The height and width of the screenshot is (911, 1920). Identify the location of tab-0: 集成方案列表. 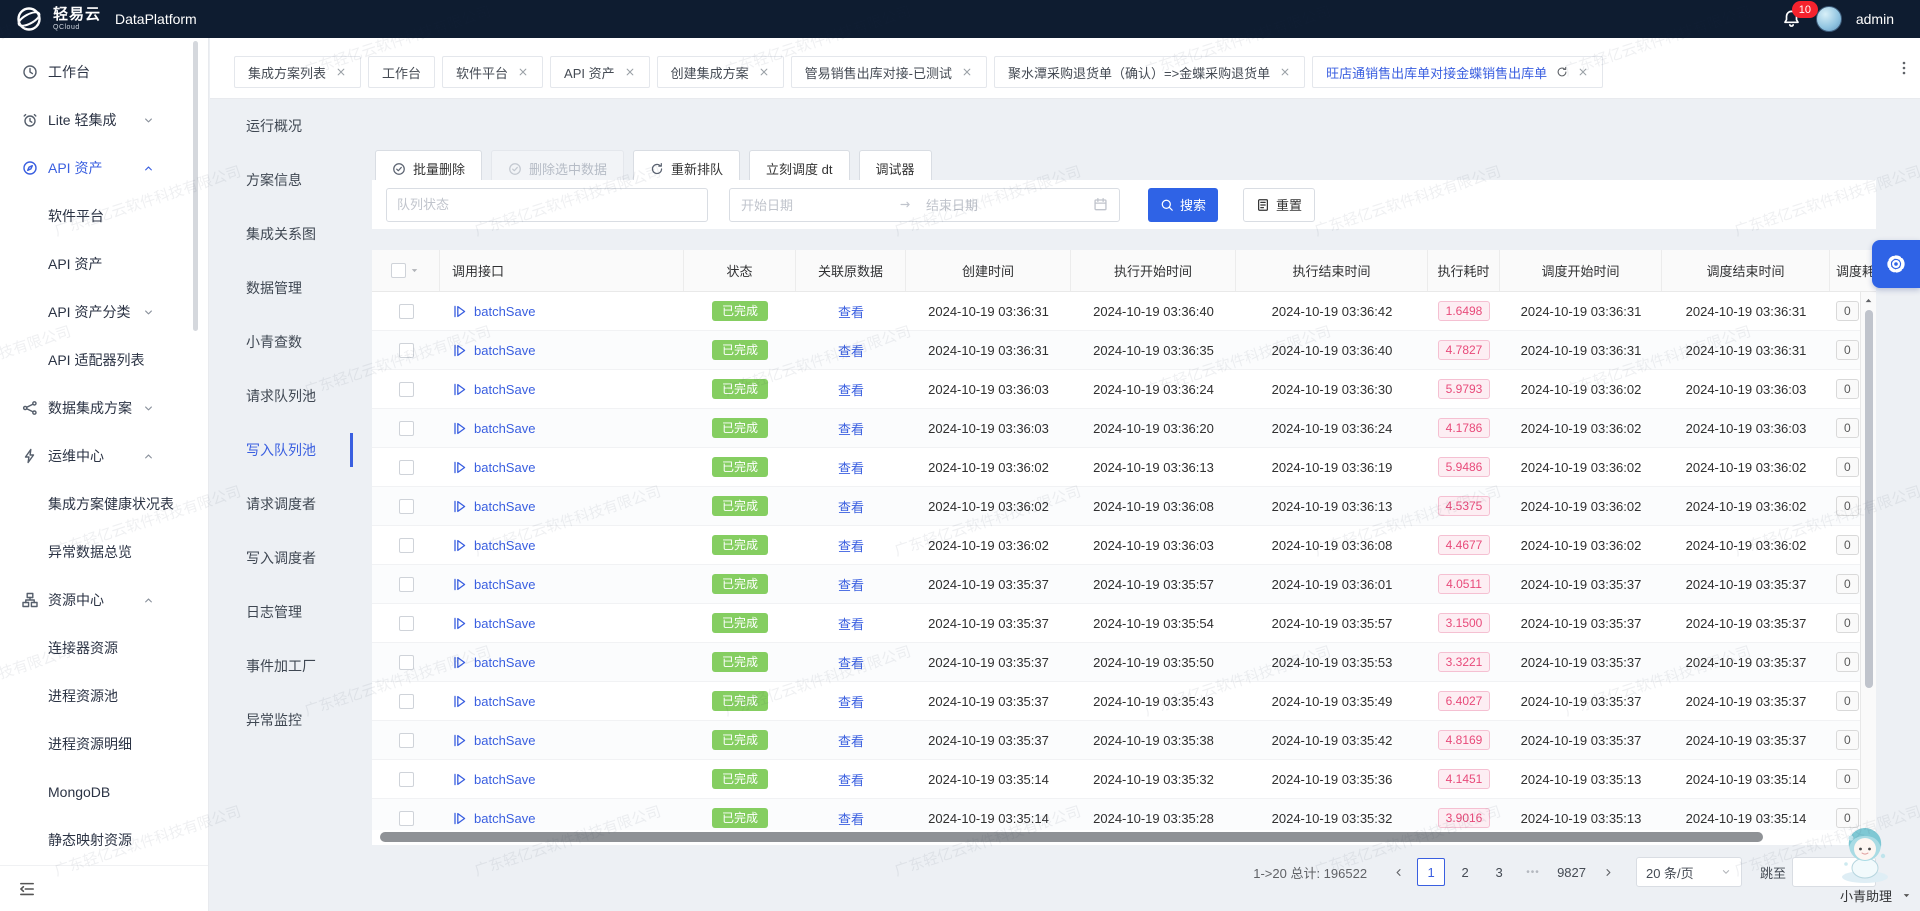
(298, 72).